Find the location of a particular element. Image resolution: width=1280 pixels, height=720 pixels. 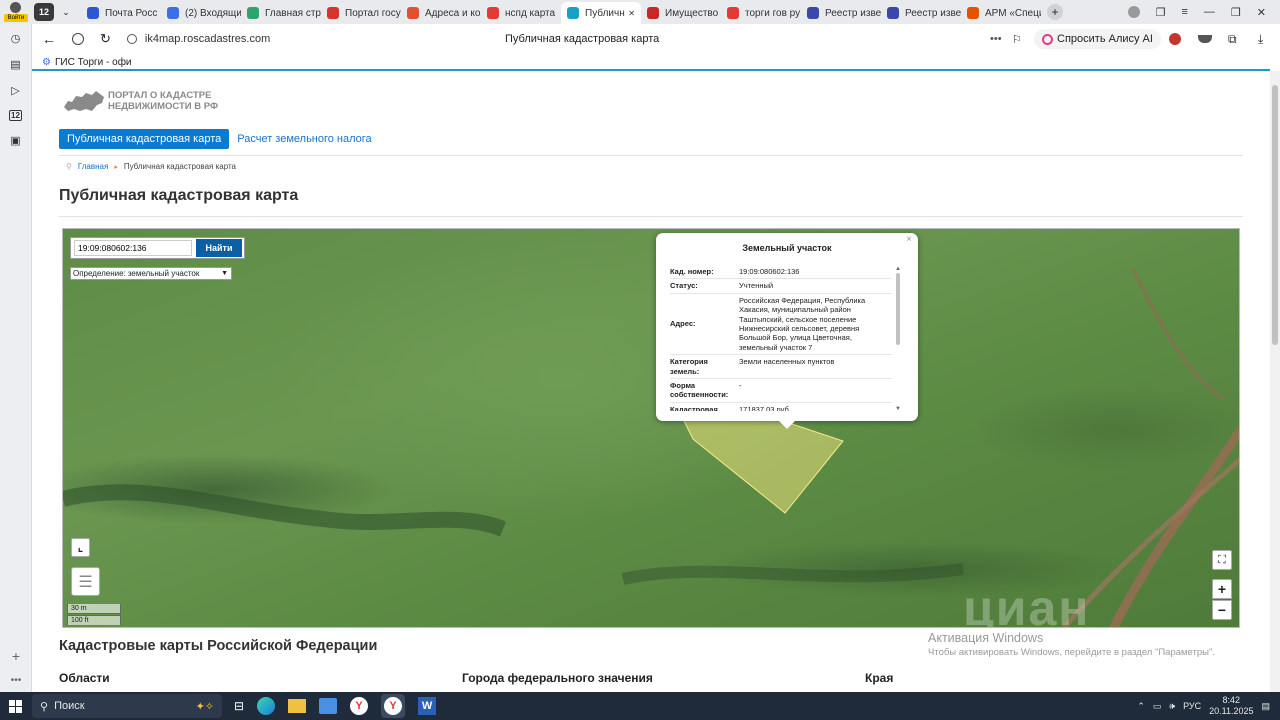

alice-button: Спросить Алису AI is located at coordinates (1097, 39).